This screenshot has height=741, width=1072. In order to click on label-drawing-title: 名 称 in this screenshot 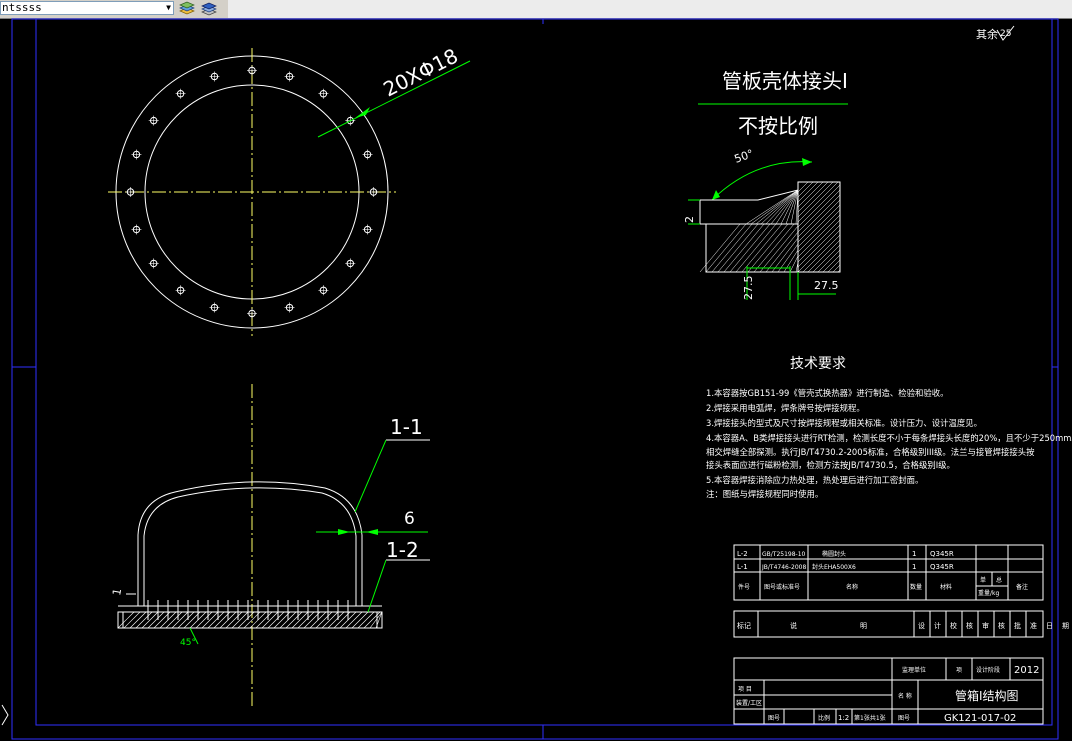, I will do `click(905, 696)`.